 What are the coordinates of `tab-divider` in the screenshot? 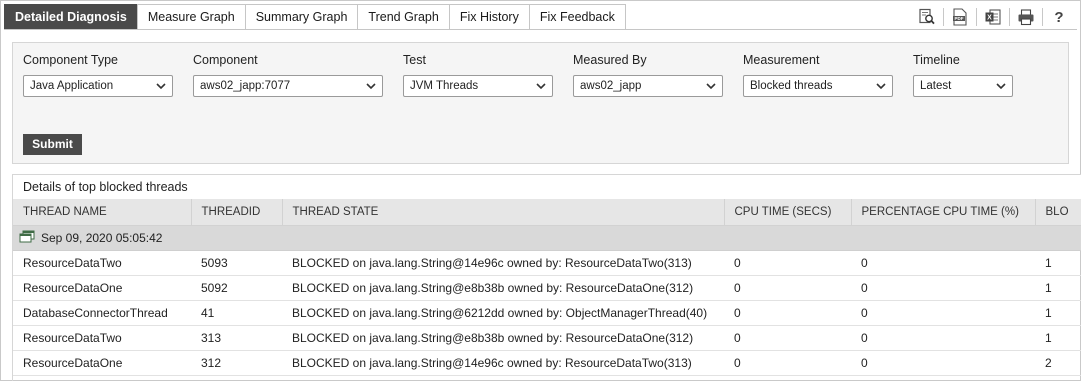 It's located at (540, 29).